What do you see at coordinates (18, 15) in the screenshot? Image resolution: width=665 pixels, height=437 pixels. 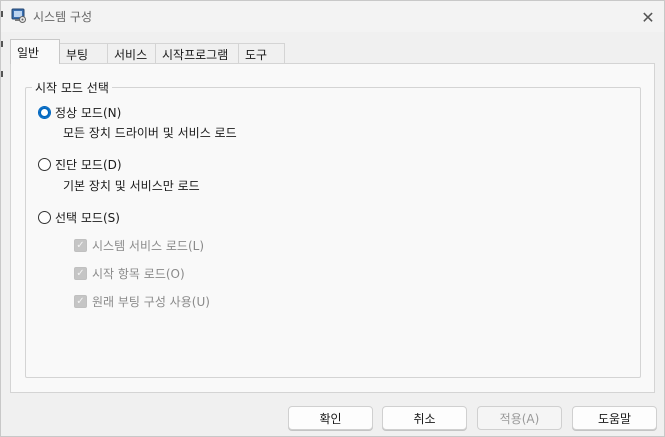 I see `msconfig-app-icon` at bounding box center [18, 15].